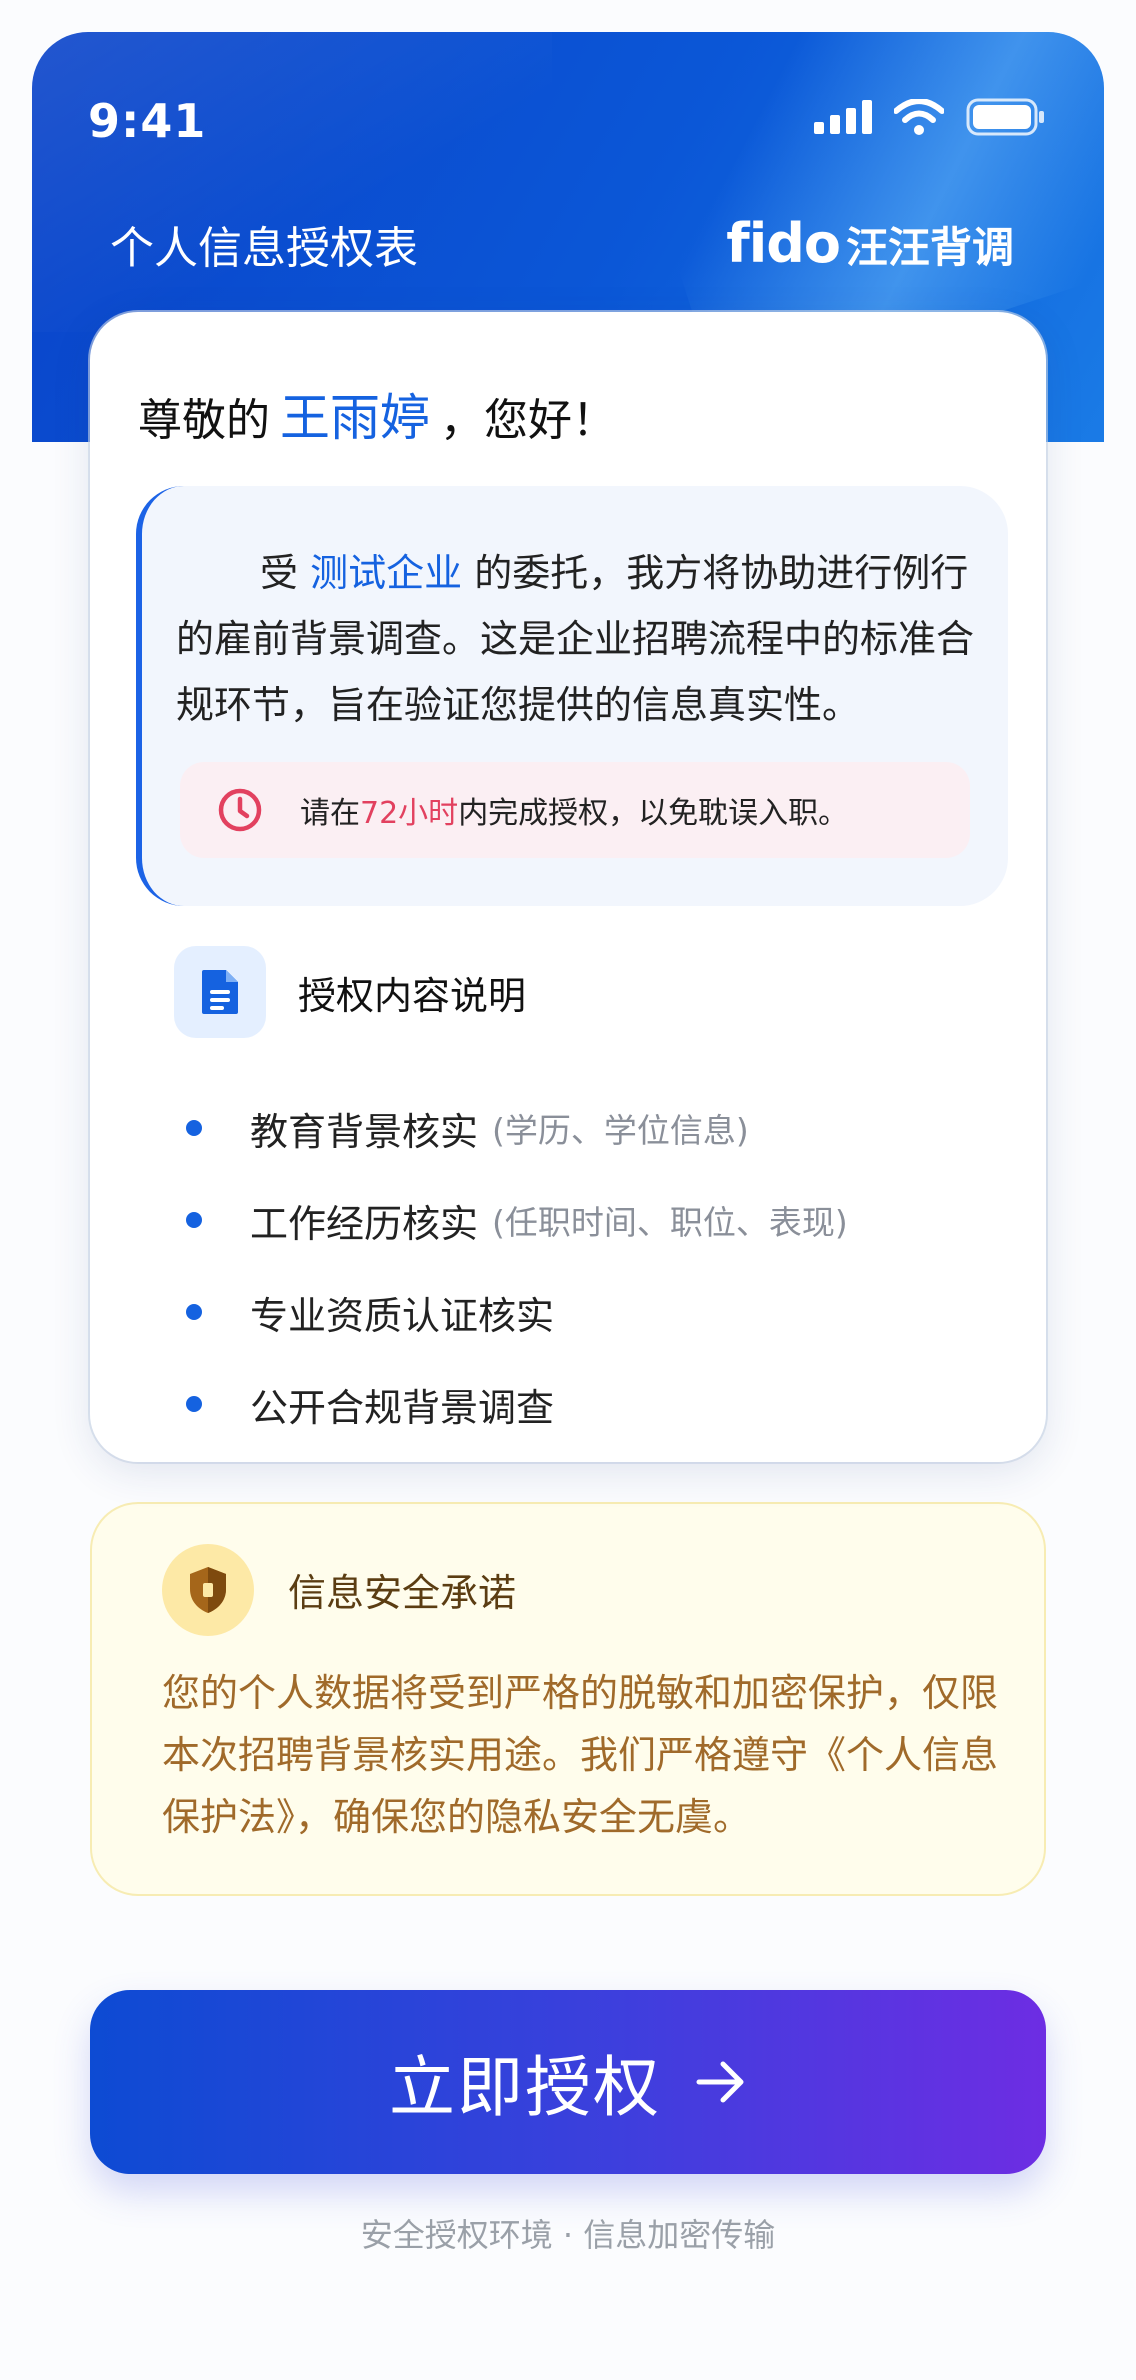 This screenshot has height=2380, width=1136. I want to click on greeting: 尊敬的 王雨婷 ，您好！, so click(377, 414).